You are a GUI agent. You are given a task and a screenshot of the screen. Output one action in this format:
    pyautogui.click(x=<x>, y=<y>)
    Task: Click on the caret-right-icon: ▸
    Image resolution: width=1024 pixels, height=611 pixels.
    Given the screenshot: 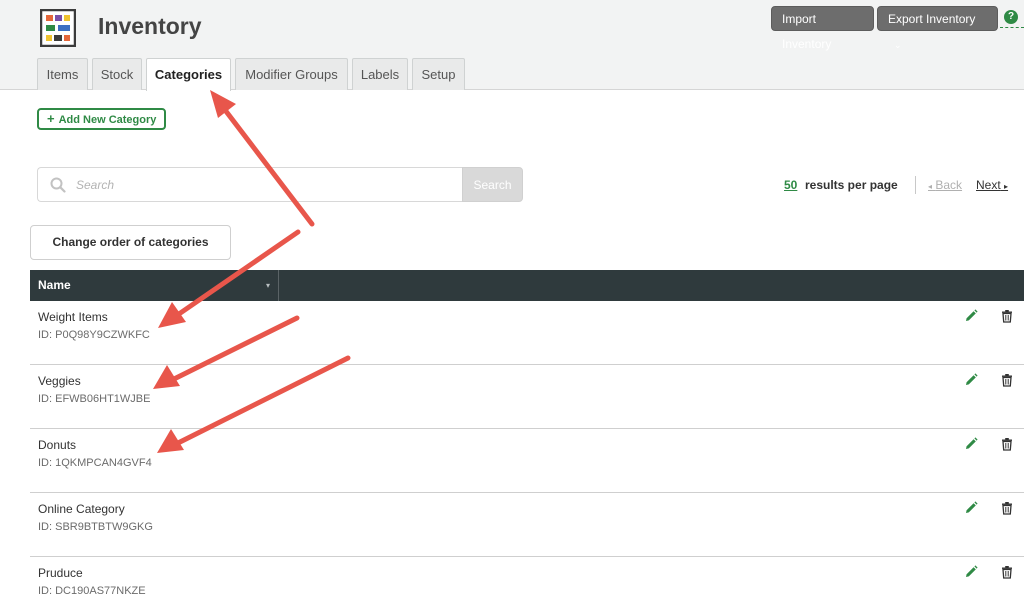 What is the action you would take?
    pyautogui.click(x=1006, y=186)
    